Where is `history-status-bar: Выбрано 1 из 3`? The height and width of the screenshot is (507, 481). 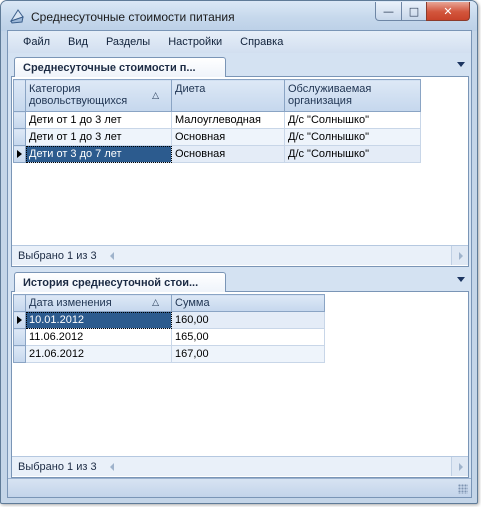
history-status-bar: Выбрано 1 из 3 is located at coordinates (240, 466).